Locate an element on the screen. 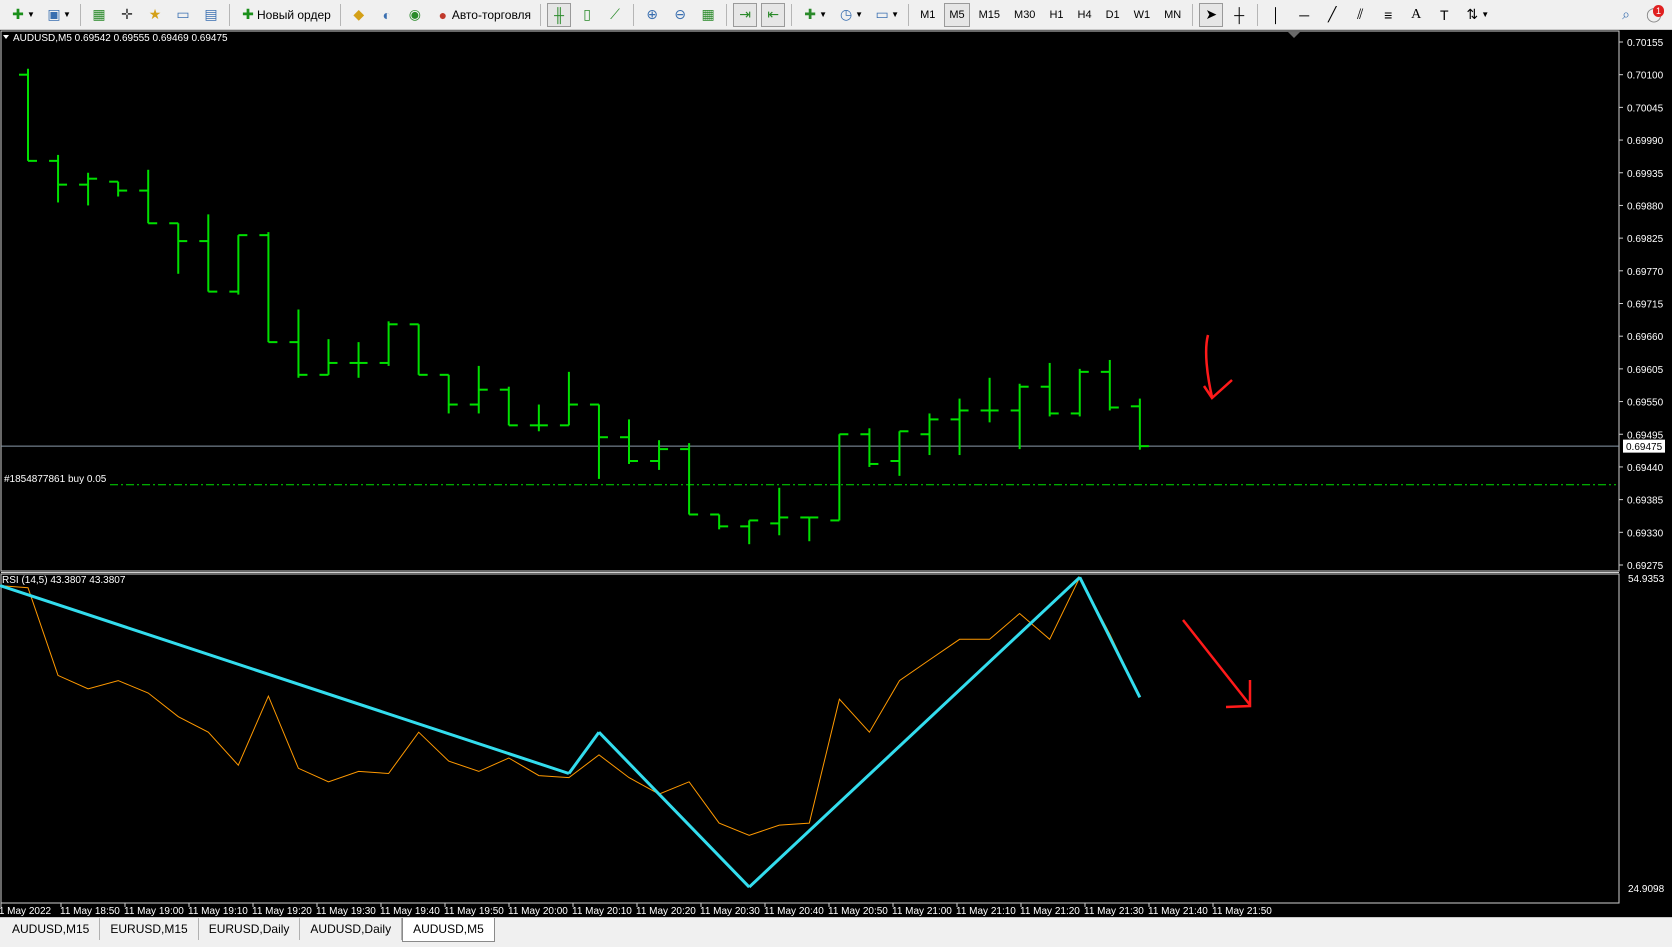  signals-button: ◐ is located at coordinates (387, 15).